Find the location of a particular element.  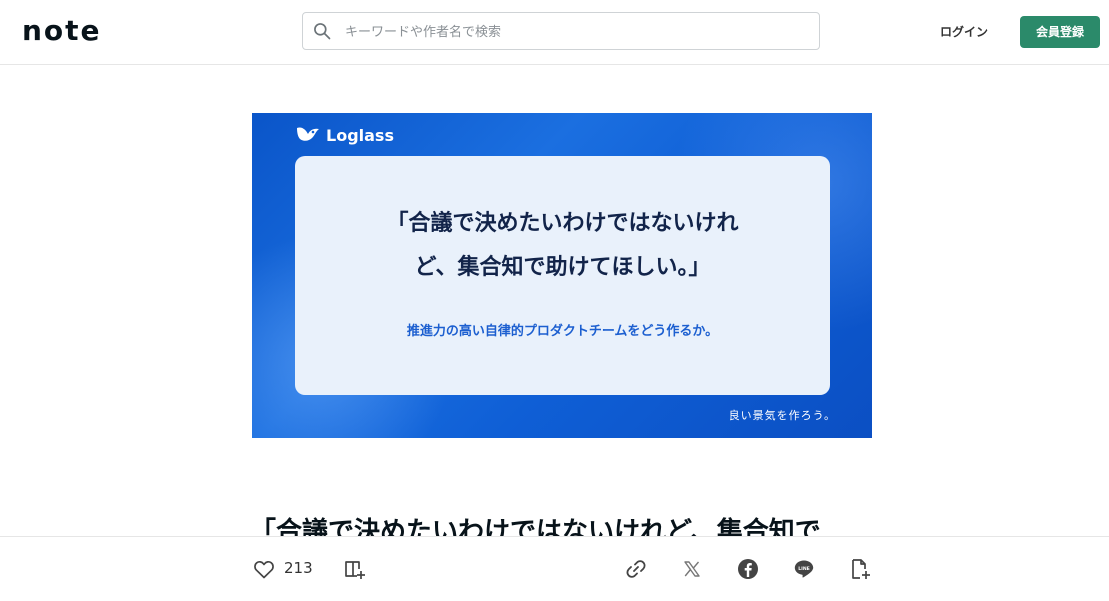

share-facebook-button is located at coordinates (748, 569).